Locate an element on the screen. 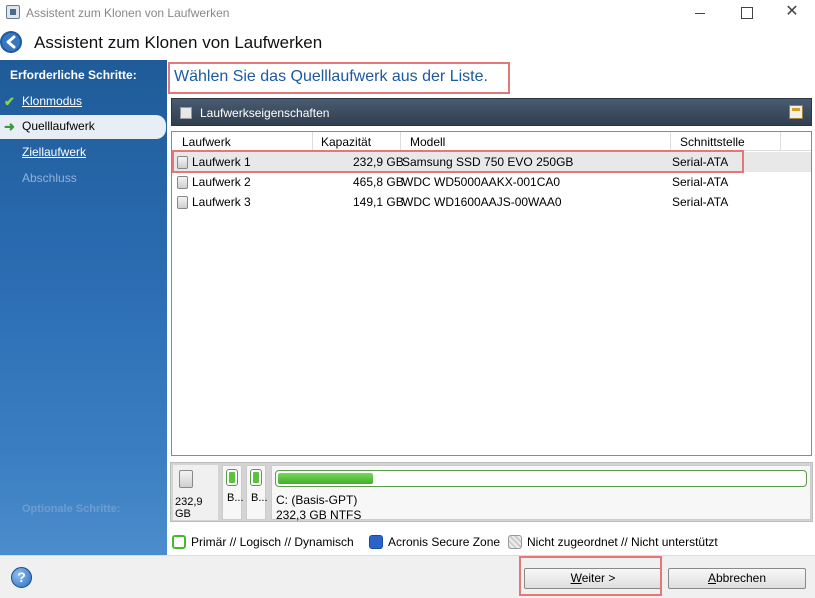 The width and height of the screenshot is (815, 598). optional-steps-heading: Optionale Schritte: is located at coordinates (71, 509).